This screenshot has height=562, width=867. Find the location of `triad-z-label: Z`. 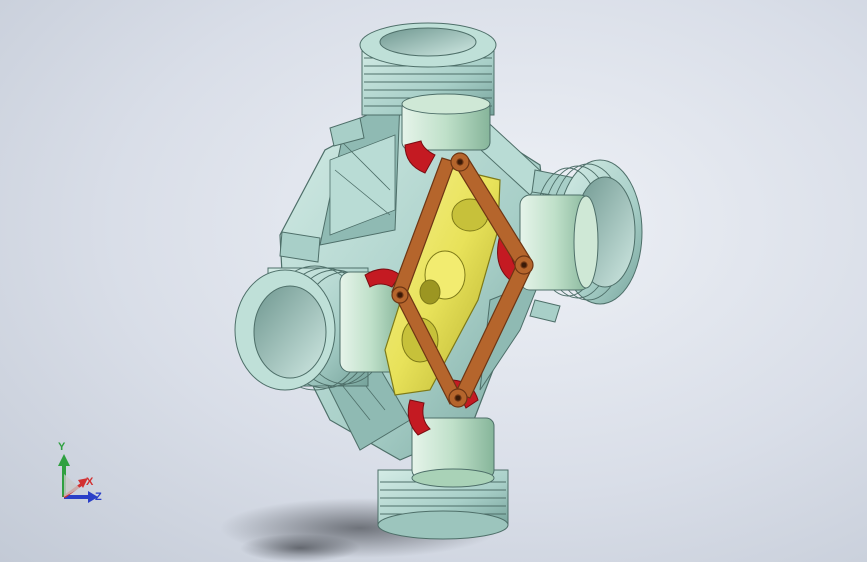

triad-z-label: Z is located at coordinates (98, 497).